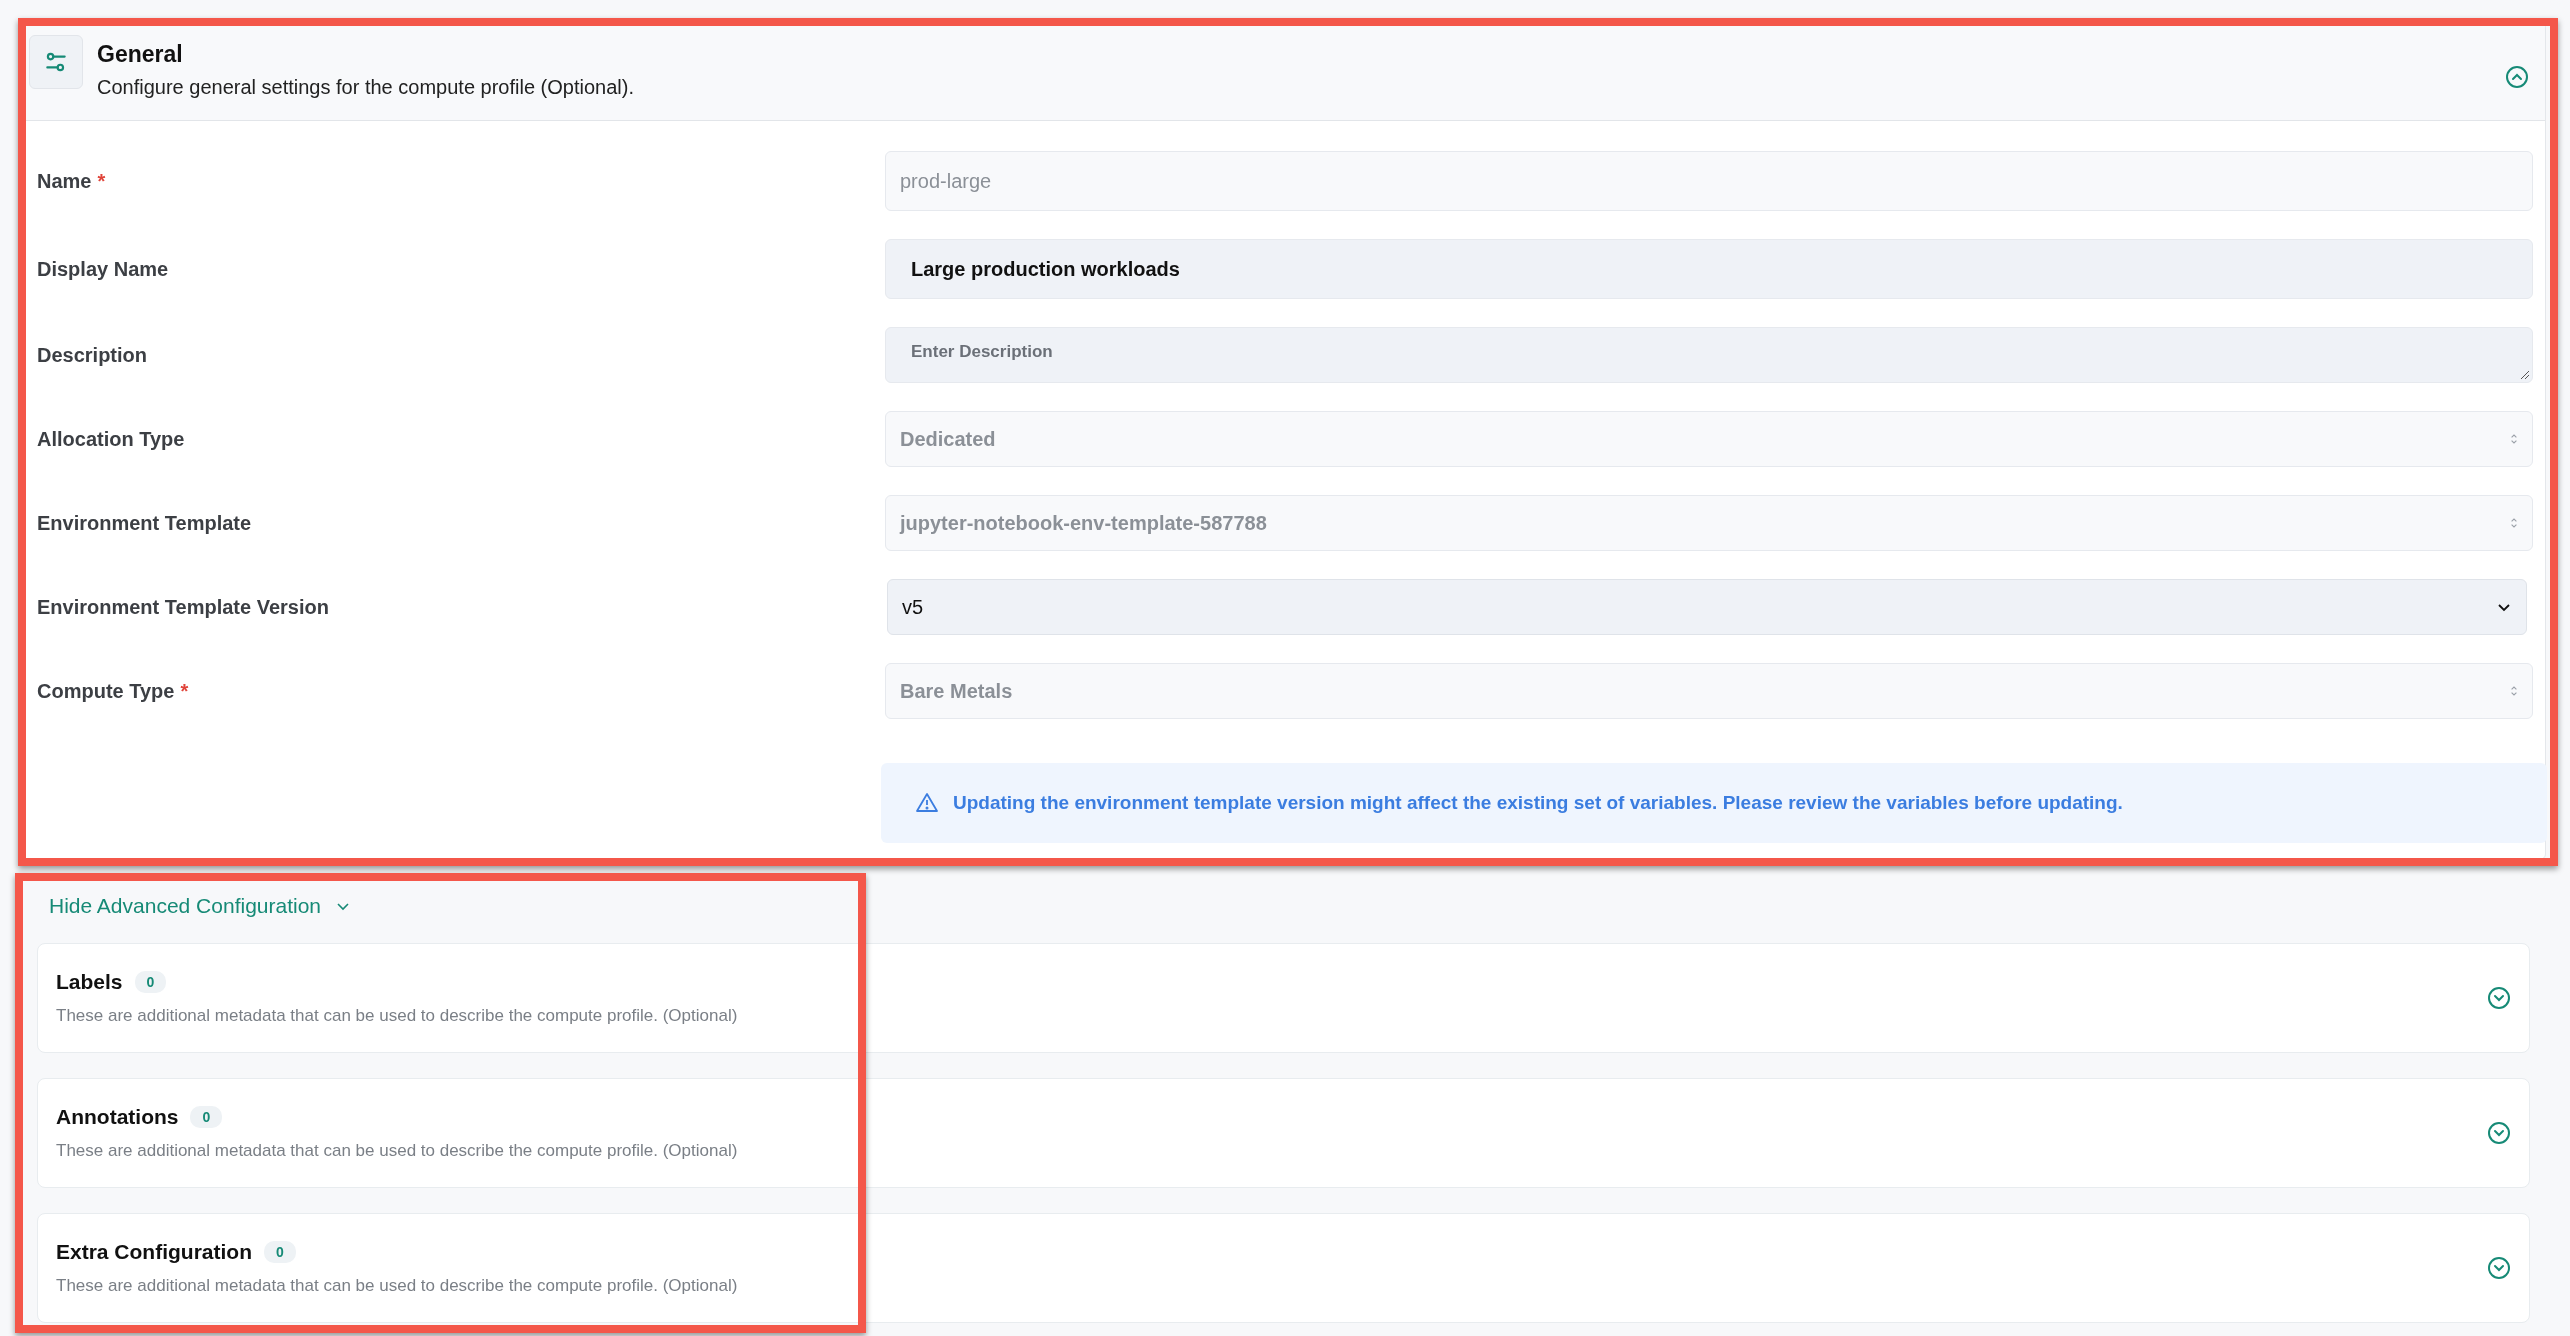 This screenshot has height=1336, width=2570. What do you see at coordinates (1709, 355) in the screenshot?
I see `description-field: Enter Description` at bounding box center [1709, 355].